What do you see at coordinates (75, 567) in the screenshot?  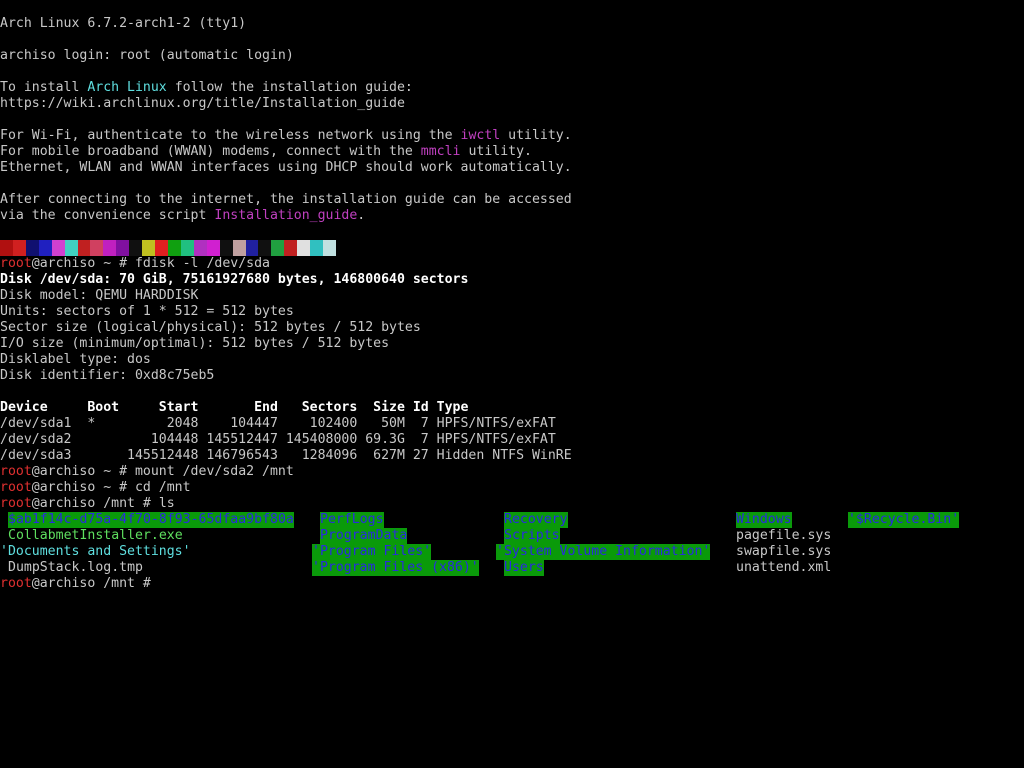 I see `ls-entry-file: DumpStack.log.tmp` at bounding box center [75, 567].